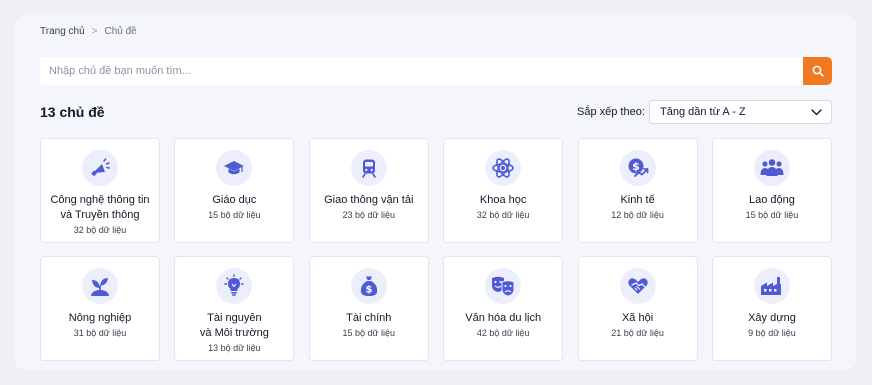 This screenshot has height=385, width=872. I want to click on money-bag-icon: $, so click(368, 286).